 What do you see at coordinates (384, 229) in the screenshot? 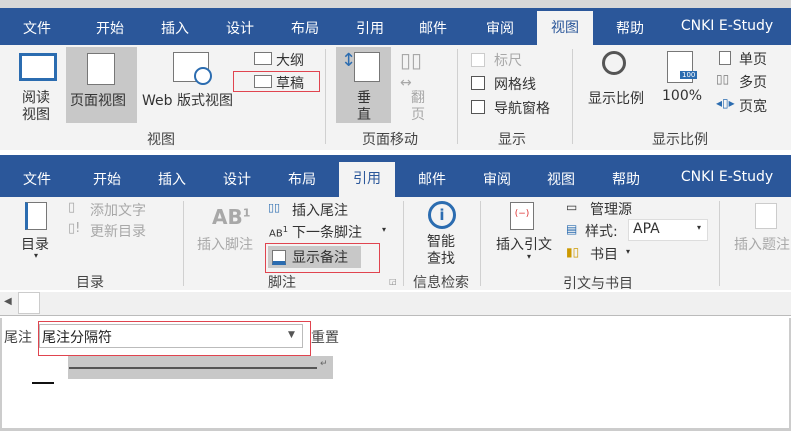
I see `next-footnote-dropdown-icon: ▾` at bounding box center [384, 229].